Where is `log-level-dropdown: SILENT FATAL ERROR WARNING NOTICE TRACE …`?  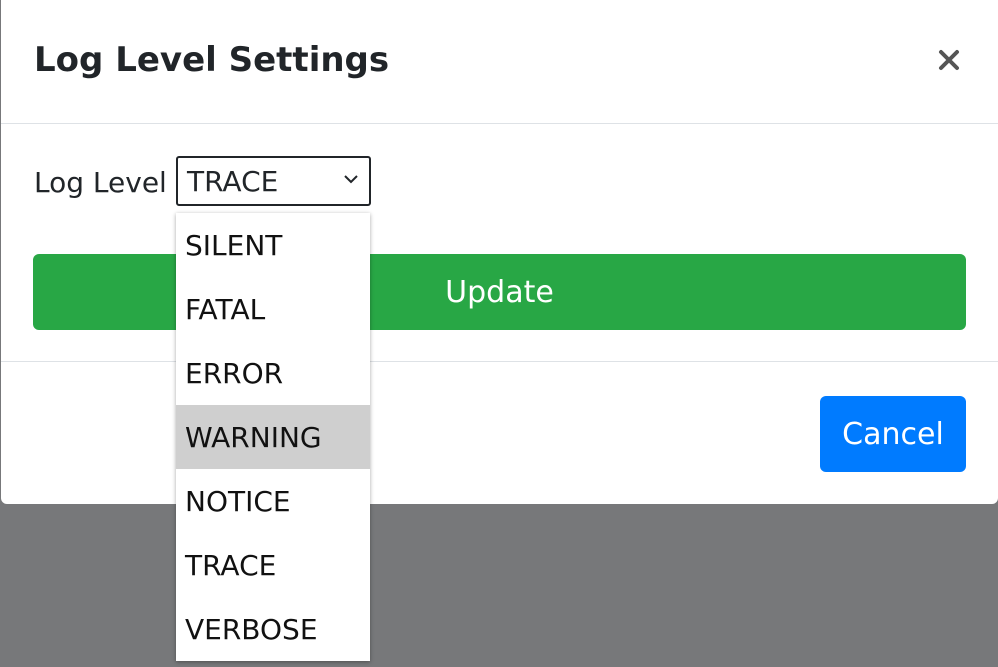 log-level-dropdown: SILENT FATAL ERROR WARNING NOTICE TRACE … is located at coordinates (273, 437).